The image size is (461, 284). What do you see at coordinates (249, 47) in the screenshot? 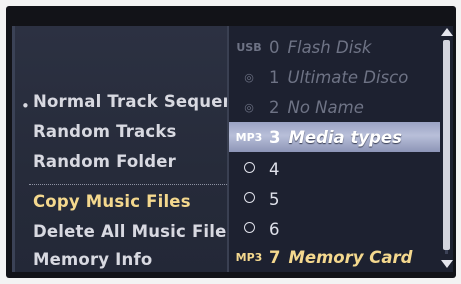
I see `usb-icon: USB` at bounding box center [249, 47].